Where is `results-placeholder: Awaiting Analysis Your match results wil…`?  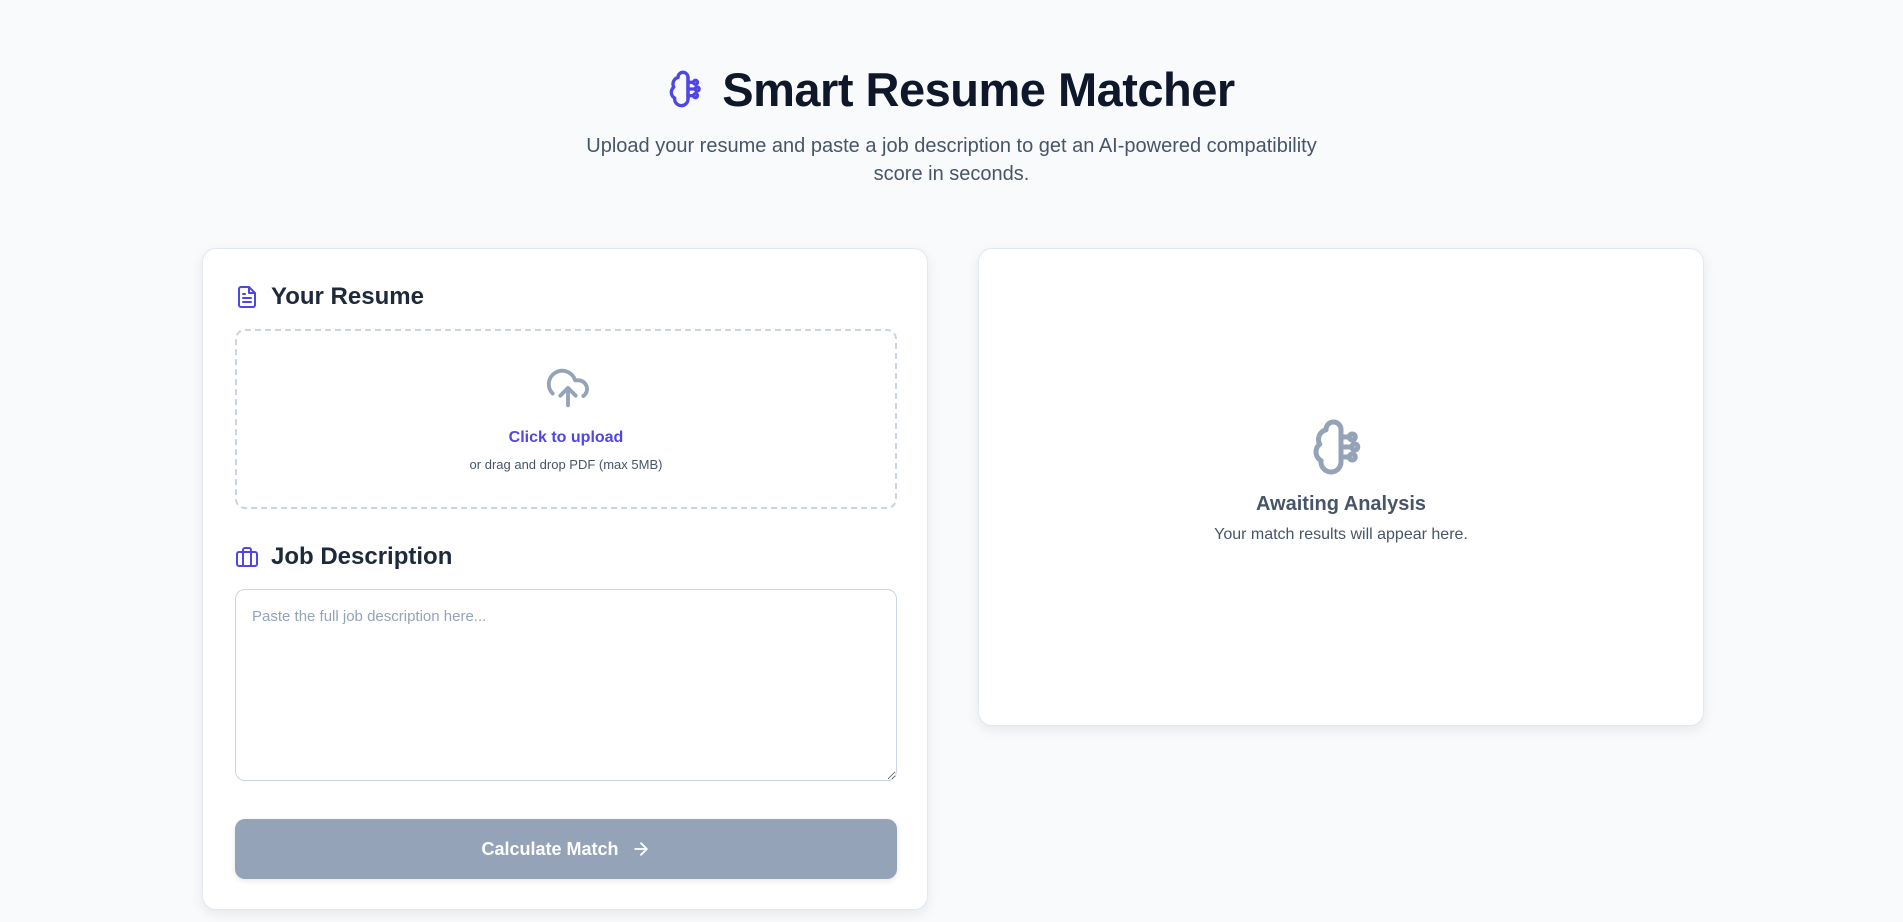
results-placeholder: Awaiting Analysis Your match results wil… is located at coordinates (1341, 480).